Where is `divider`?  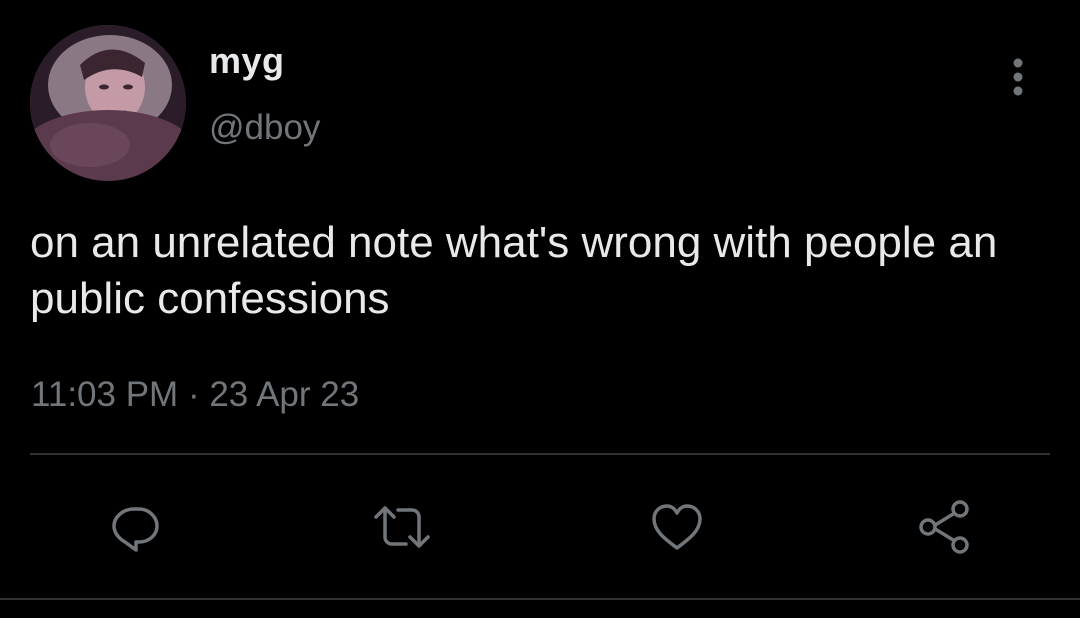
divider is located at coordinates (540, 454).